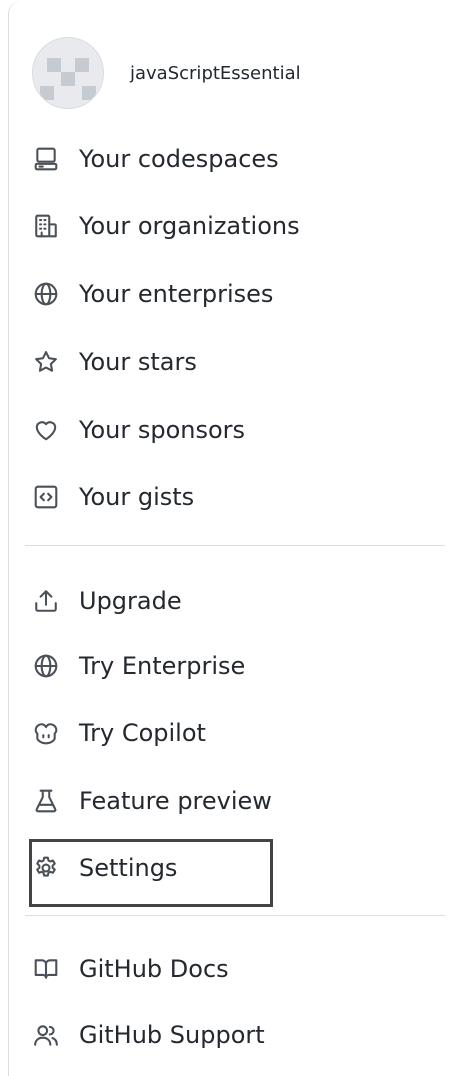  I want to click on menu-item-upgrade: Upgrade, so click(225, 601).